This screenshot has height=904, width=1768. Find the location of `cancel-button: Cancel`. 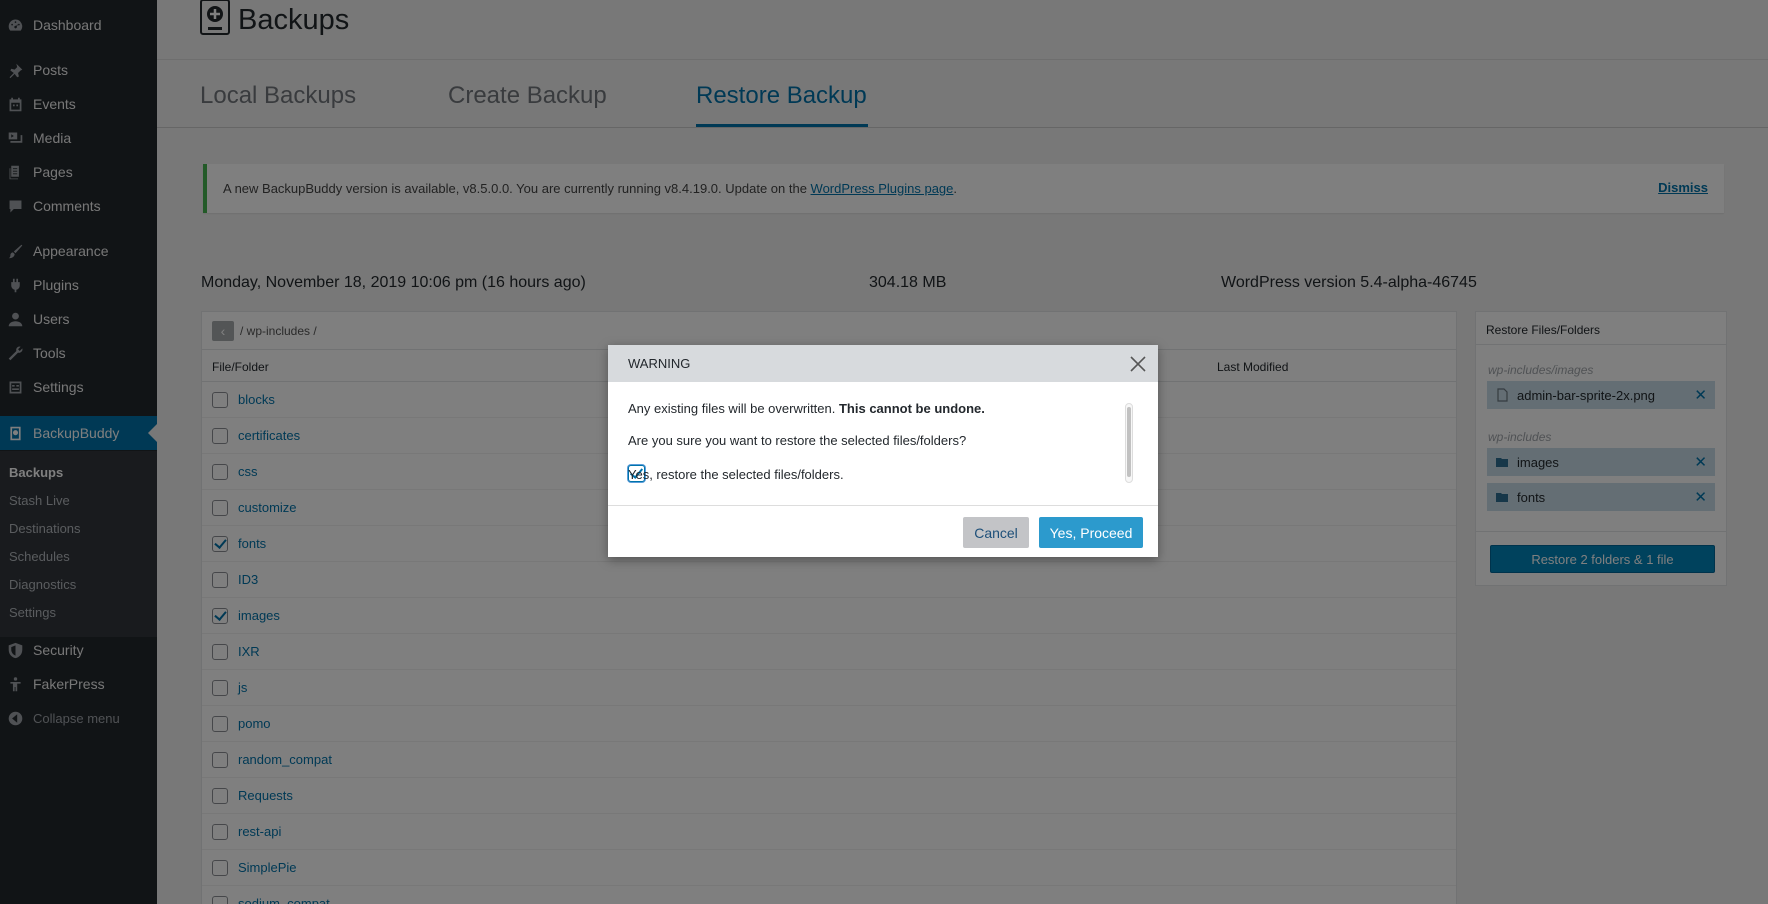

cancel-button: Cancel is located at coordinates (996, 532).